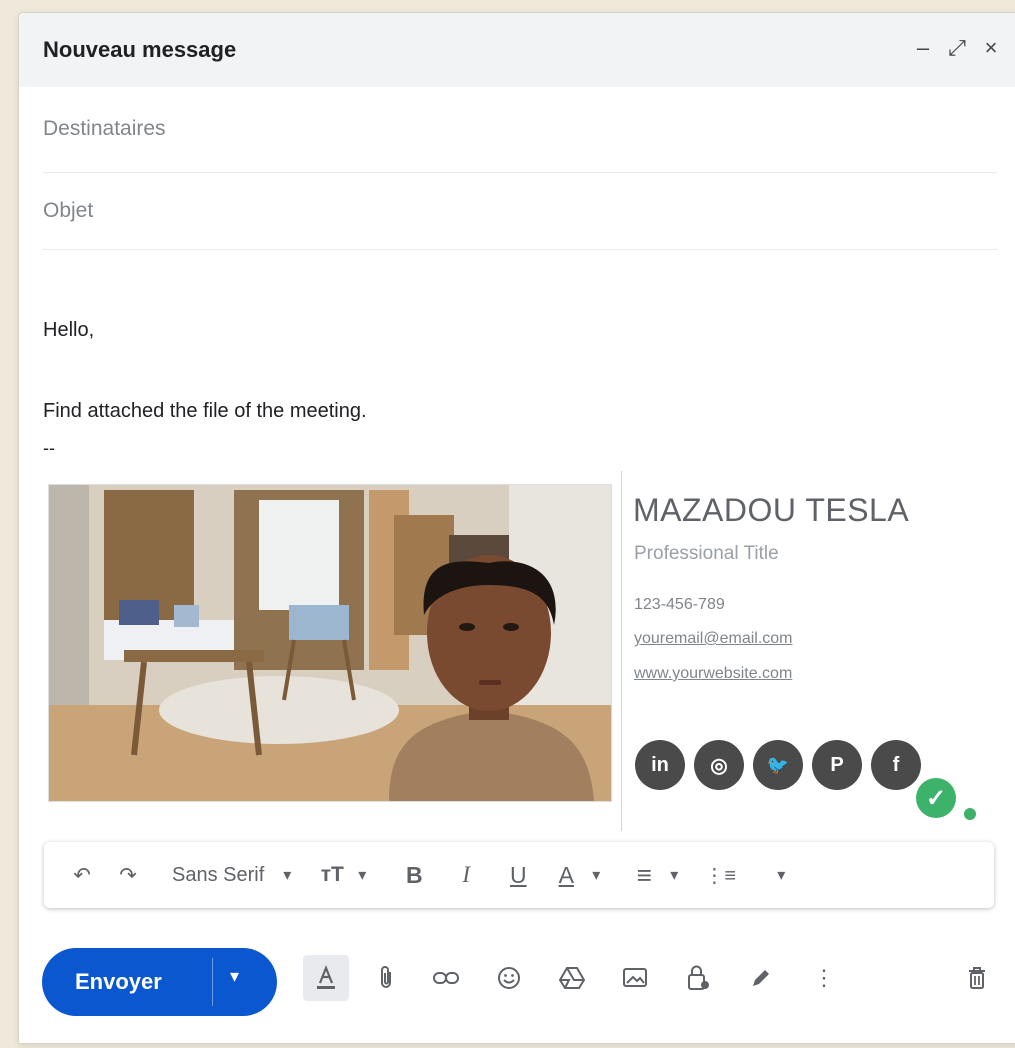  What do you see at coordinates (698, 978) in the screenshot?
I see `confidential-mode-icon` at bounding box center [698, 978].